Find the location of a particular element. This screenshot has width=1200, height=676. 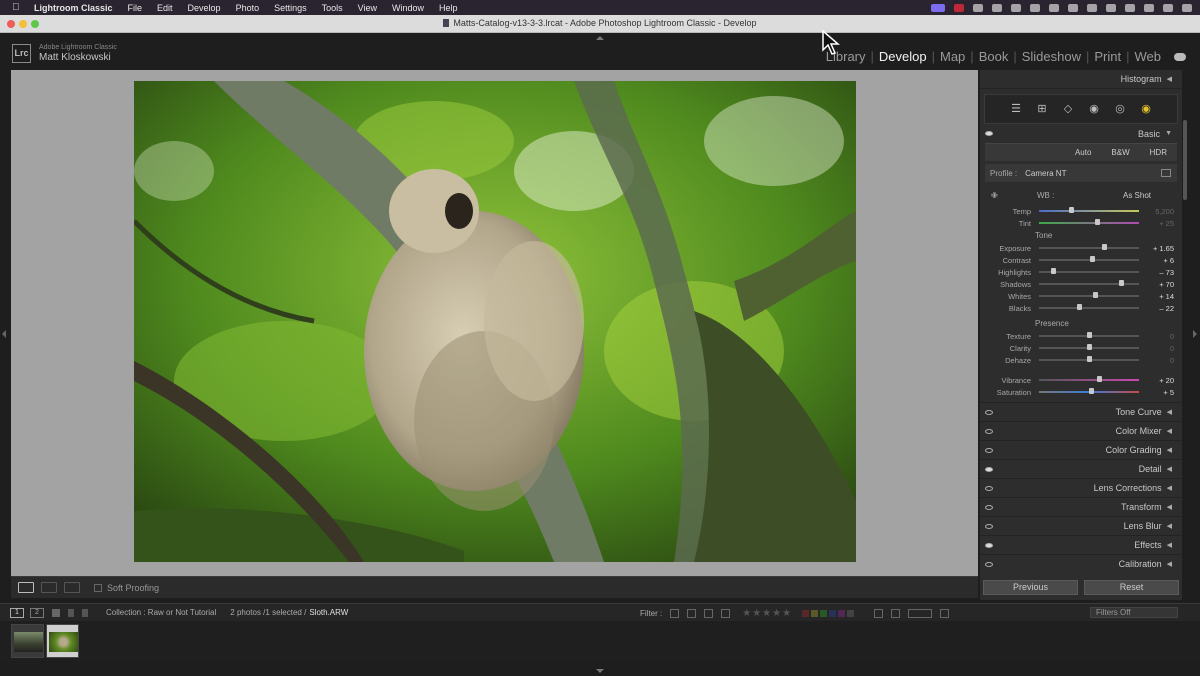

slider-clarity: Clarity 0 is located at coordinates (1081, 348).